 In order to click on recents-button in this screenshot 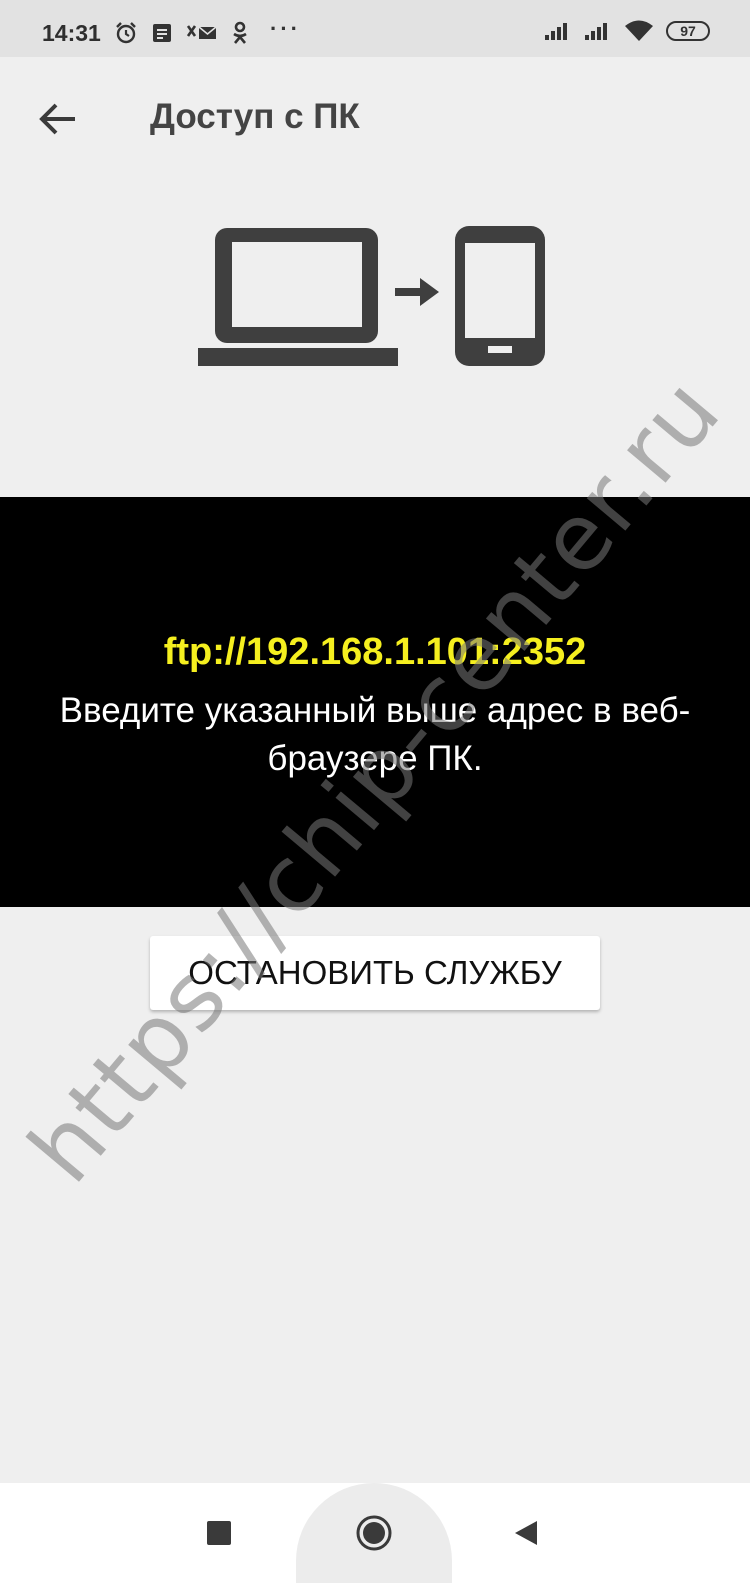, I will do `click(219, 1533)`.